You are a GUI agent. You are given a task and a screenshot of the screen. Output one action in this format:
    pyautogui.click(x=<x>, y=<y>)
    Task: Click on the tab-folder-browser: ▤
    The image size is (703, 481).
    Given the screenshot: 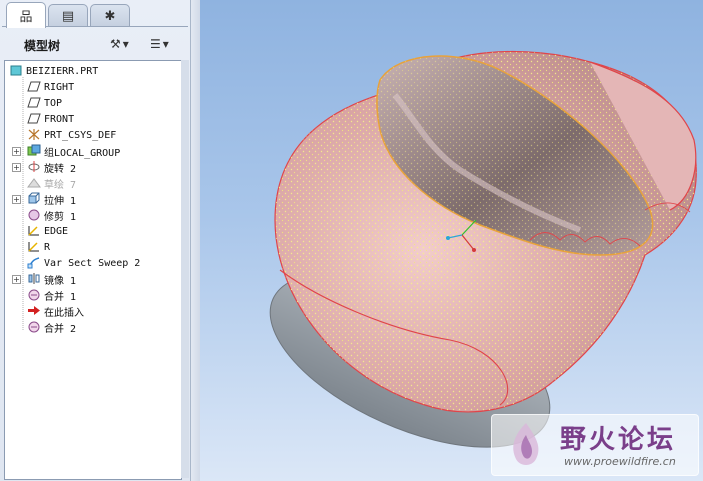 What is the action you would take?
    pyautogui.click(x=68, y=15)
    